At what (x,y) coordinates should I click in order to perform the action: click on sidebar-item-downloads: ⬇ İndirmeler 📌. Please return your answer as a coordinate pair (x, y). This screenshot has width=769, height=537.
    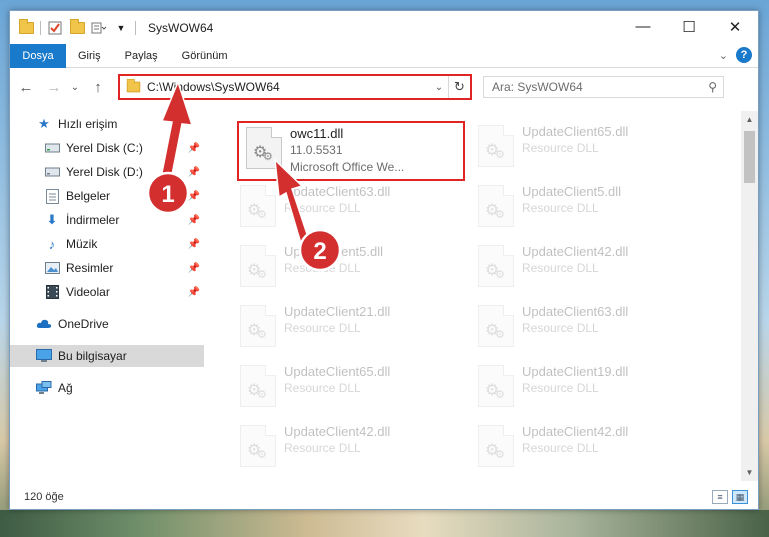
    Looking at the image, I should click on (107, 220).